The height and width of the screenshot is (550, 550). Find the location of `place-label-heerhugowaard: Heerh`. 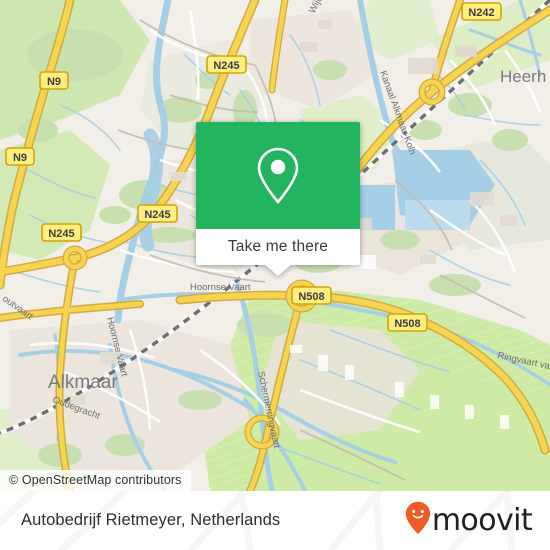

place-label-heerhugowaard: Heerh is located at coordinates (523, 76).